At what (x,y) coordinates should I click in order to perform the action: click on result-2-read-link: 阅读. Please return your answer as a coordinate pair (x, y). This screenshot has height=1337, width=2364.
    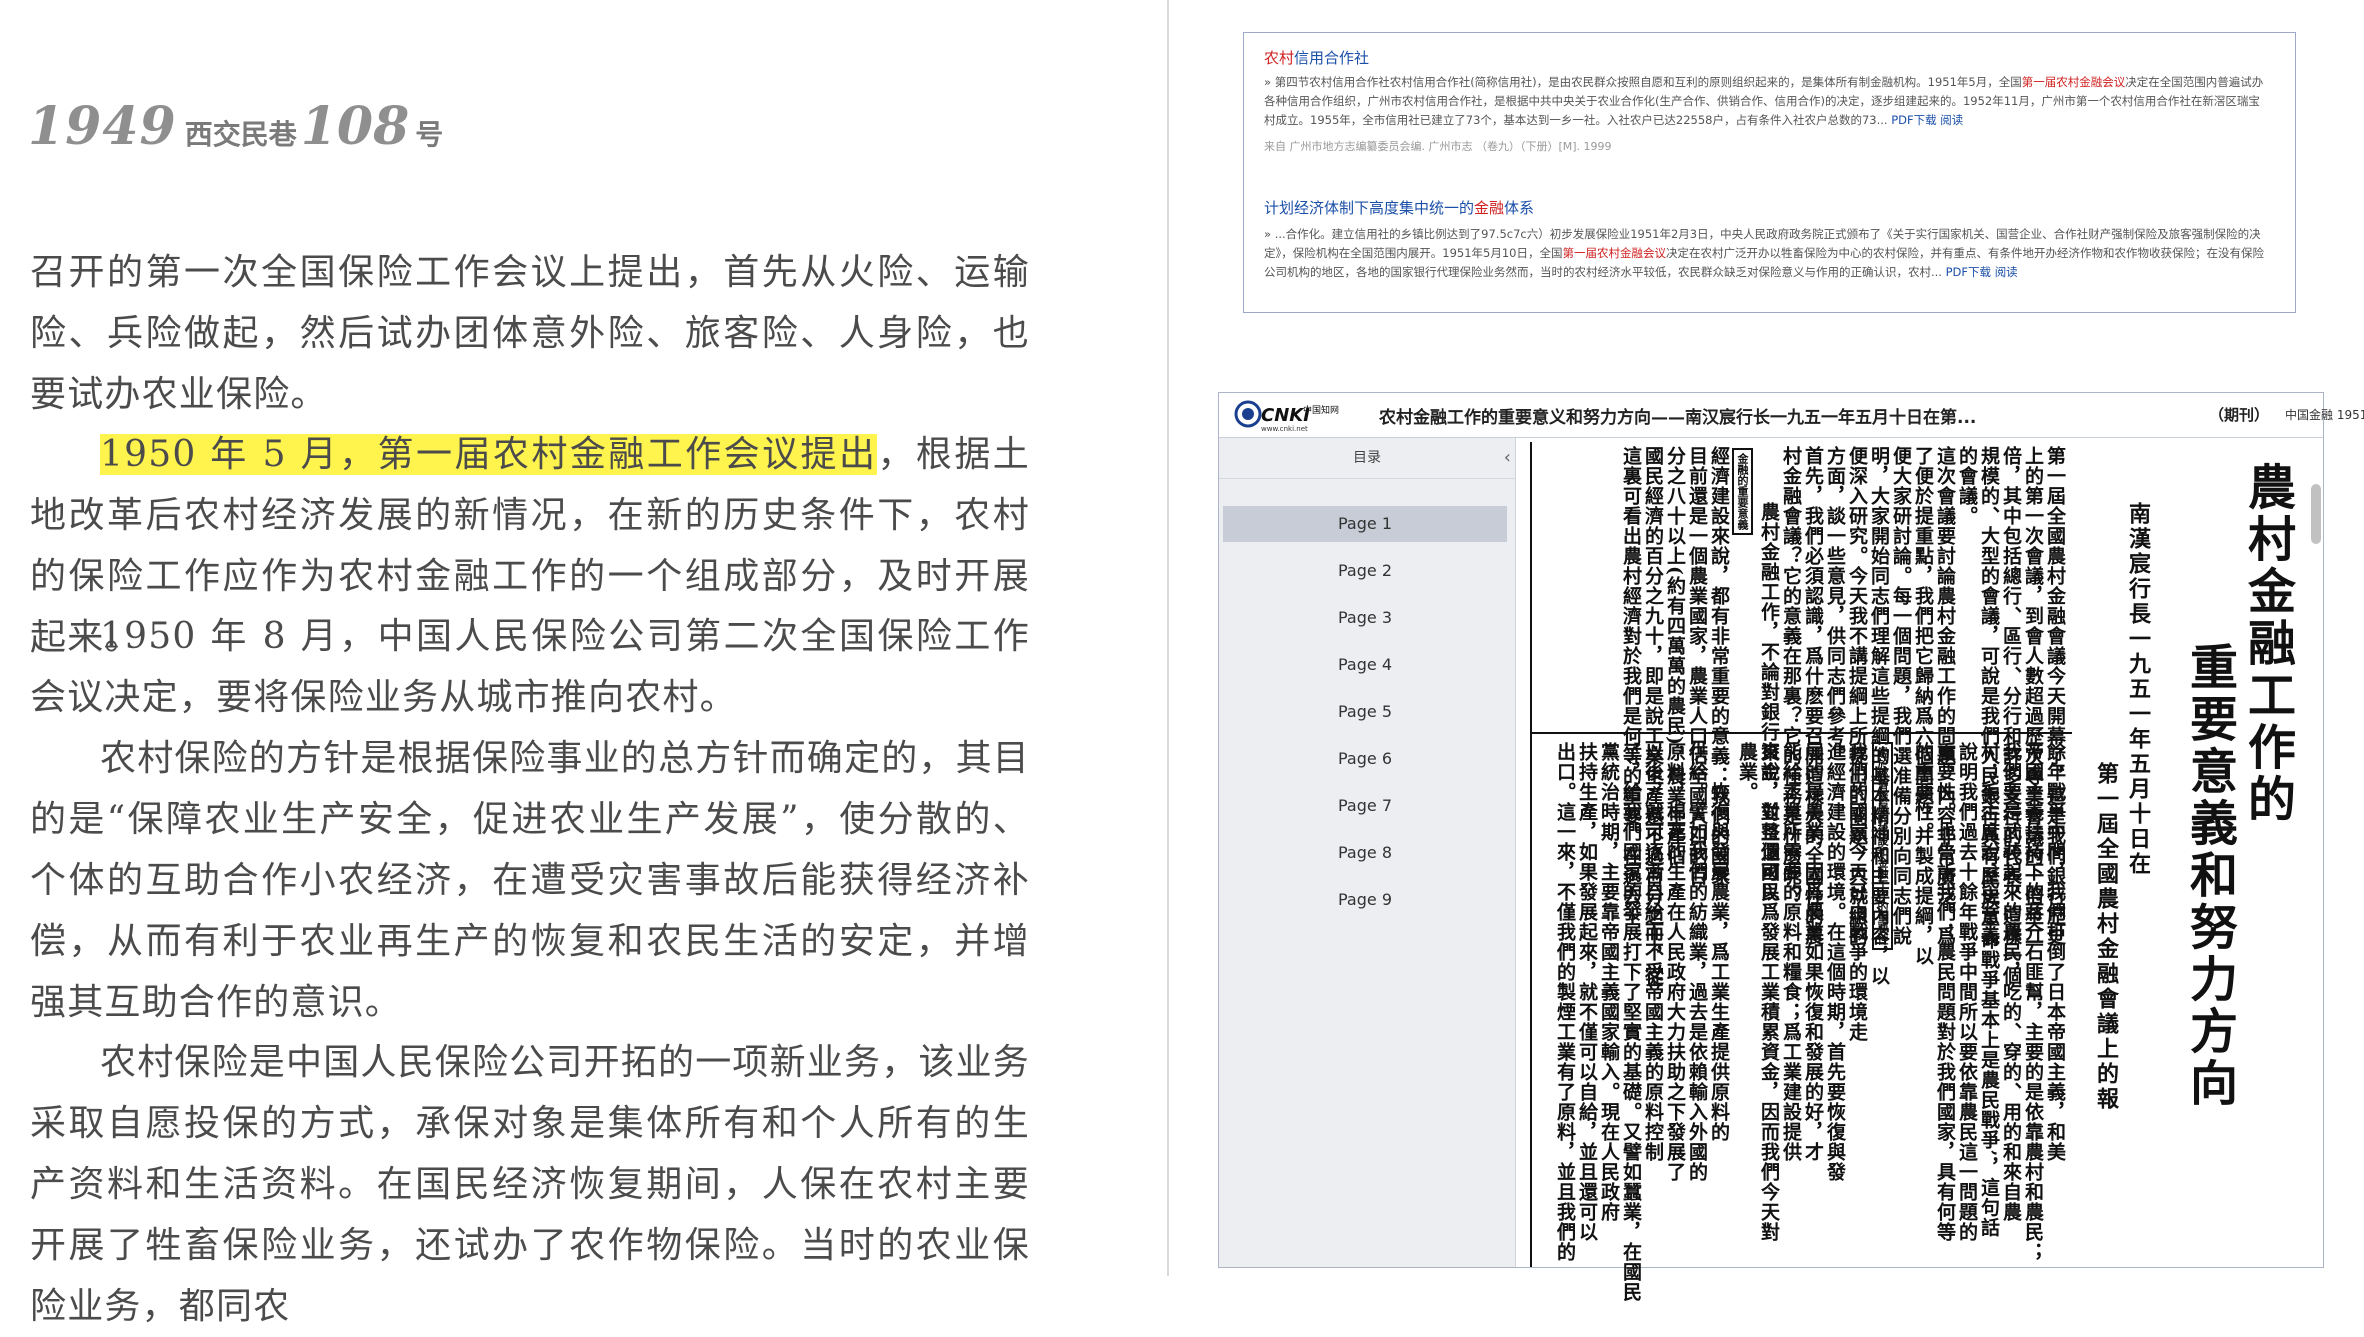
    Looking at the image, I should click on (2006, 272).